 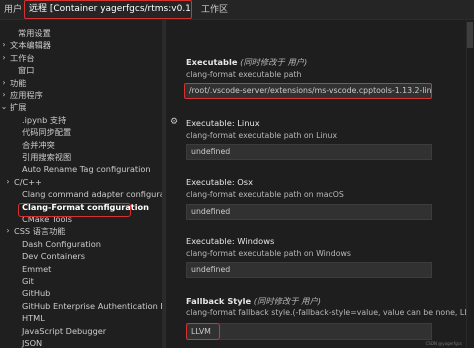 What do you see at coordinates (47, 157) in the screenshot?
I see `sidebar-item-label: 引用搜索视图` at bounding box center [47, 157].